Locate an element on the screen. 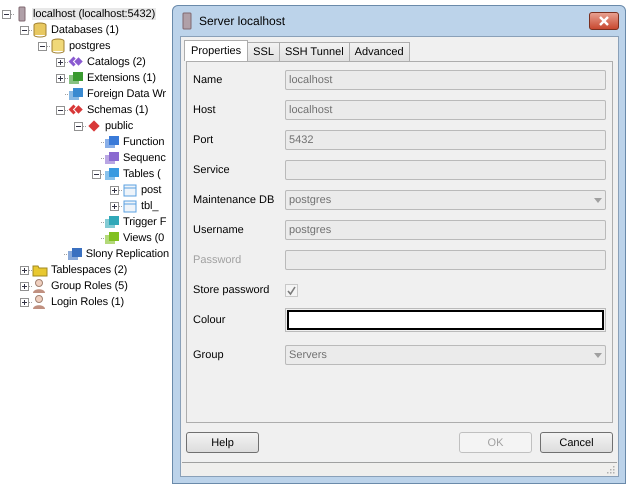  tab: Properties is located at coordinates (216, 50).